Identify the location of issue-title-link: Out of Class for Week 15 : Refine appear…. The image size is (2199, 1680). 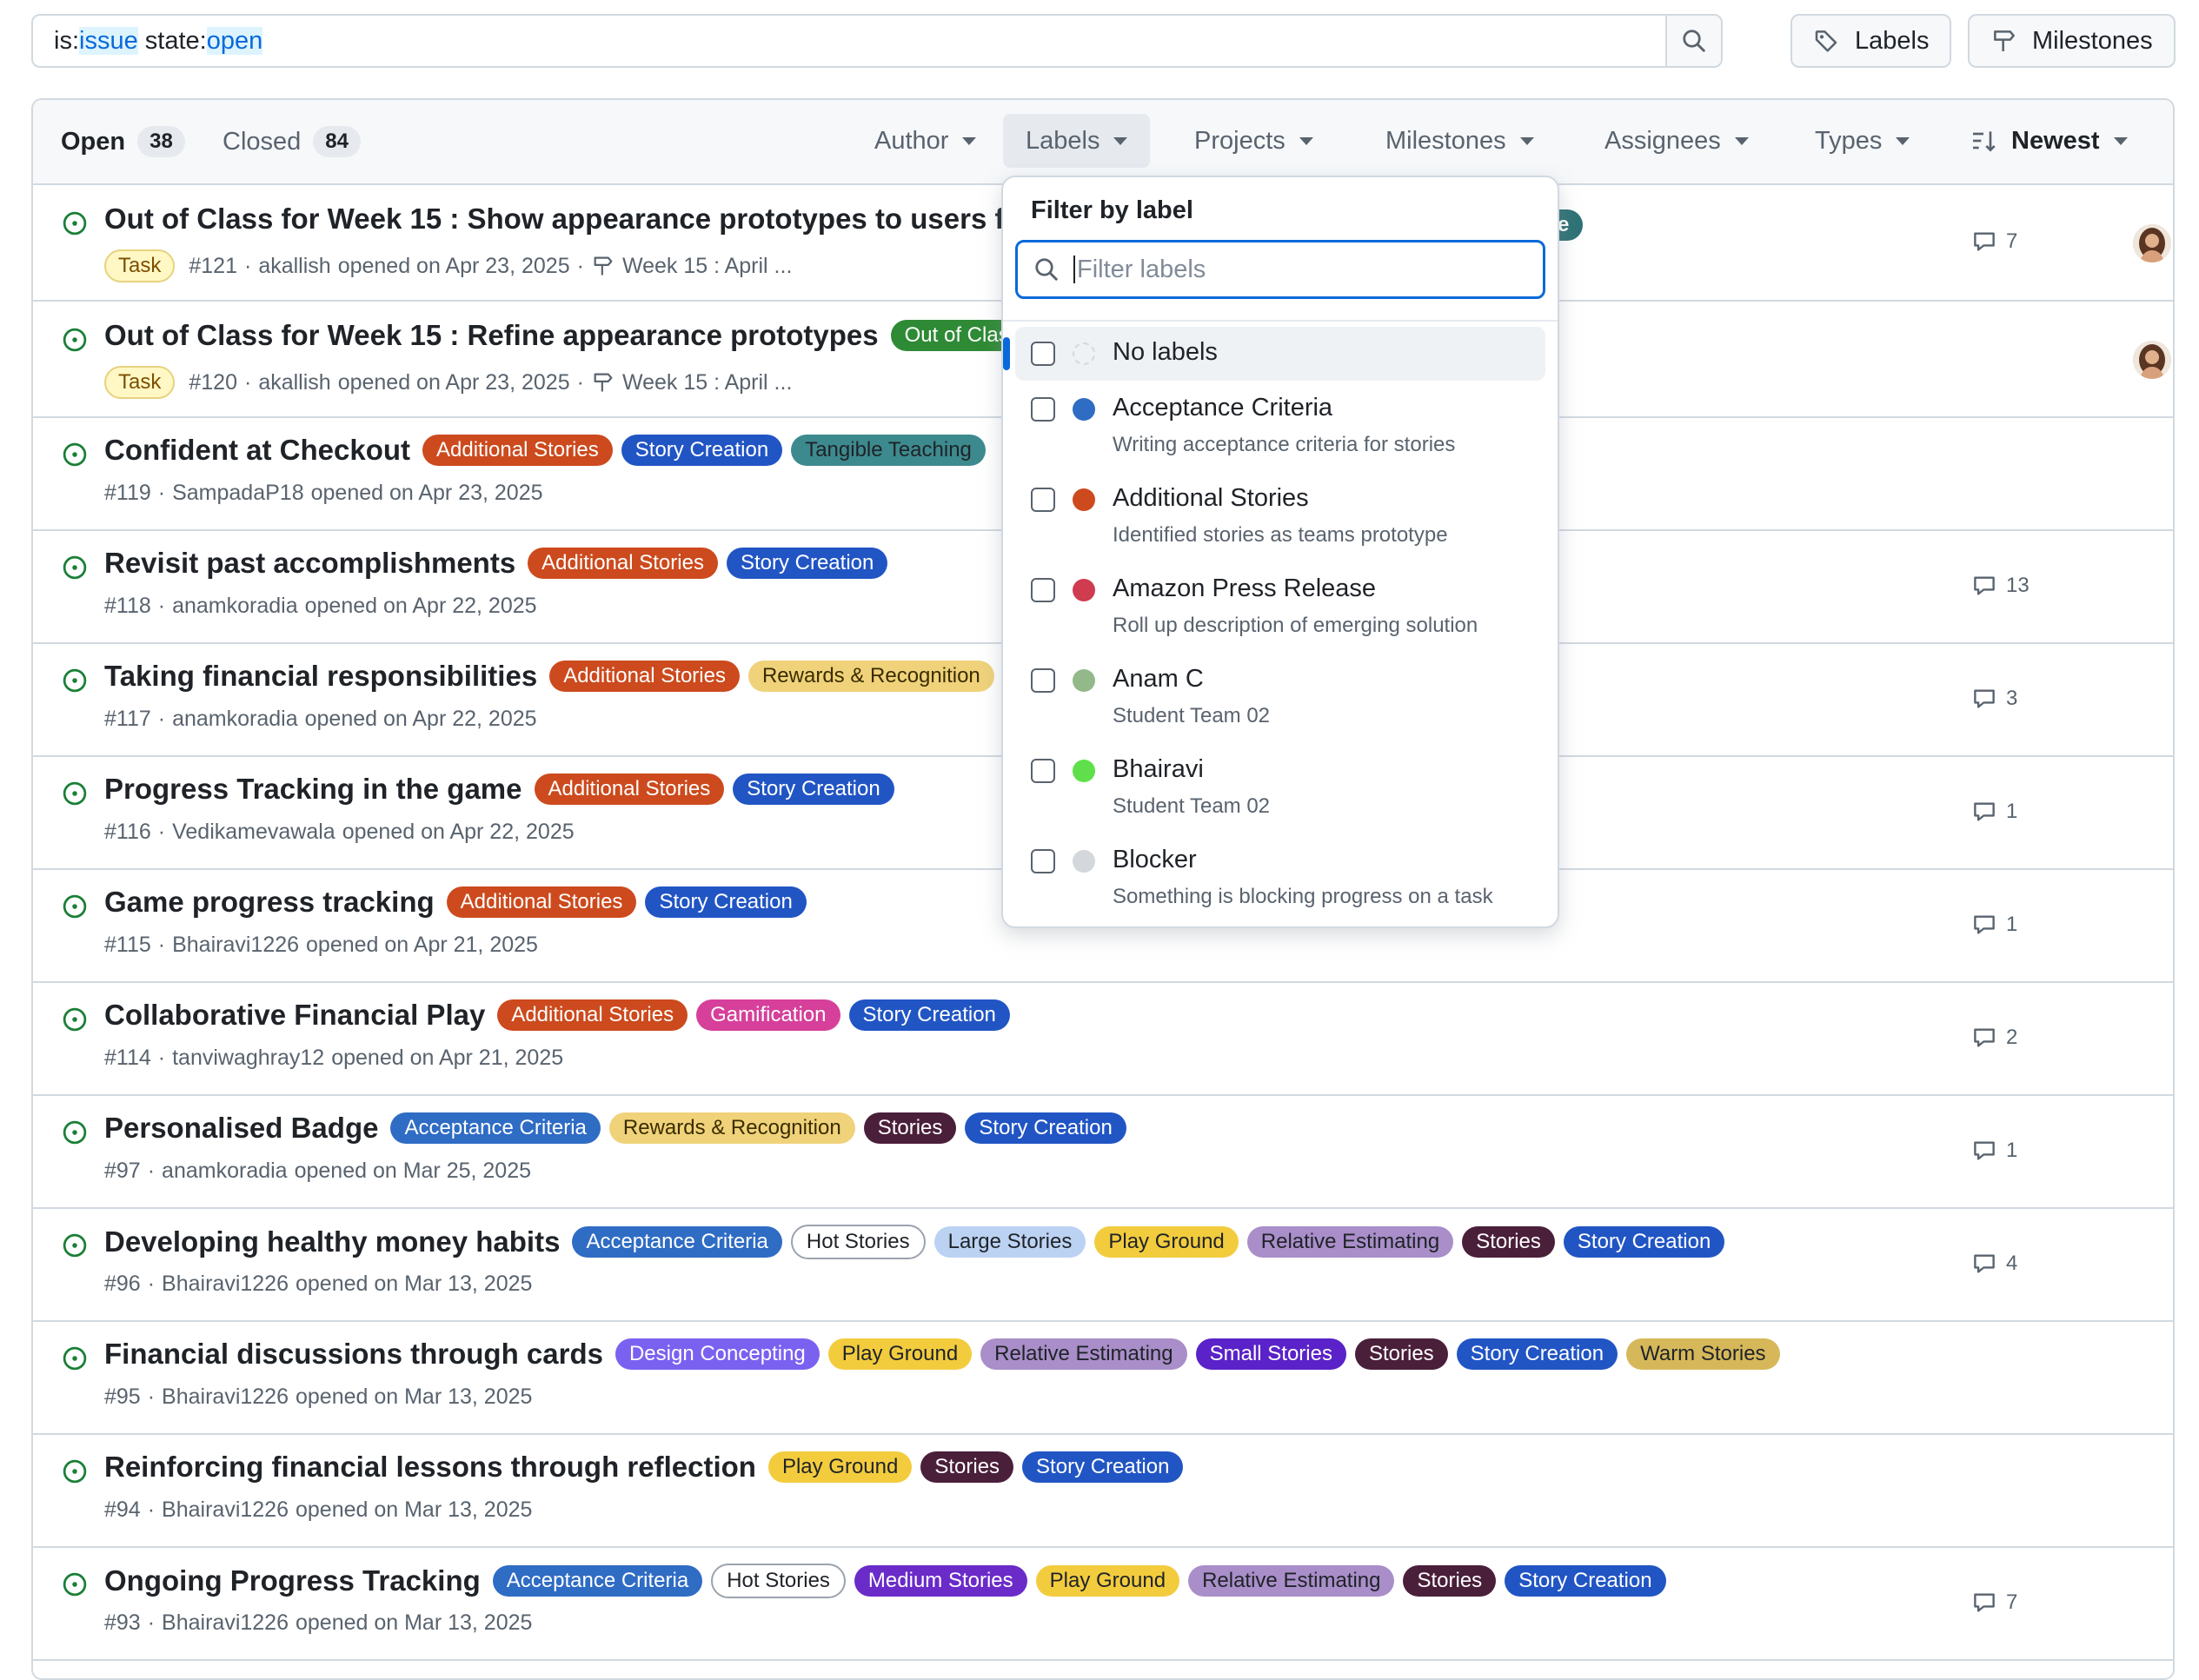
(491, 335).